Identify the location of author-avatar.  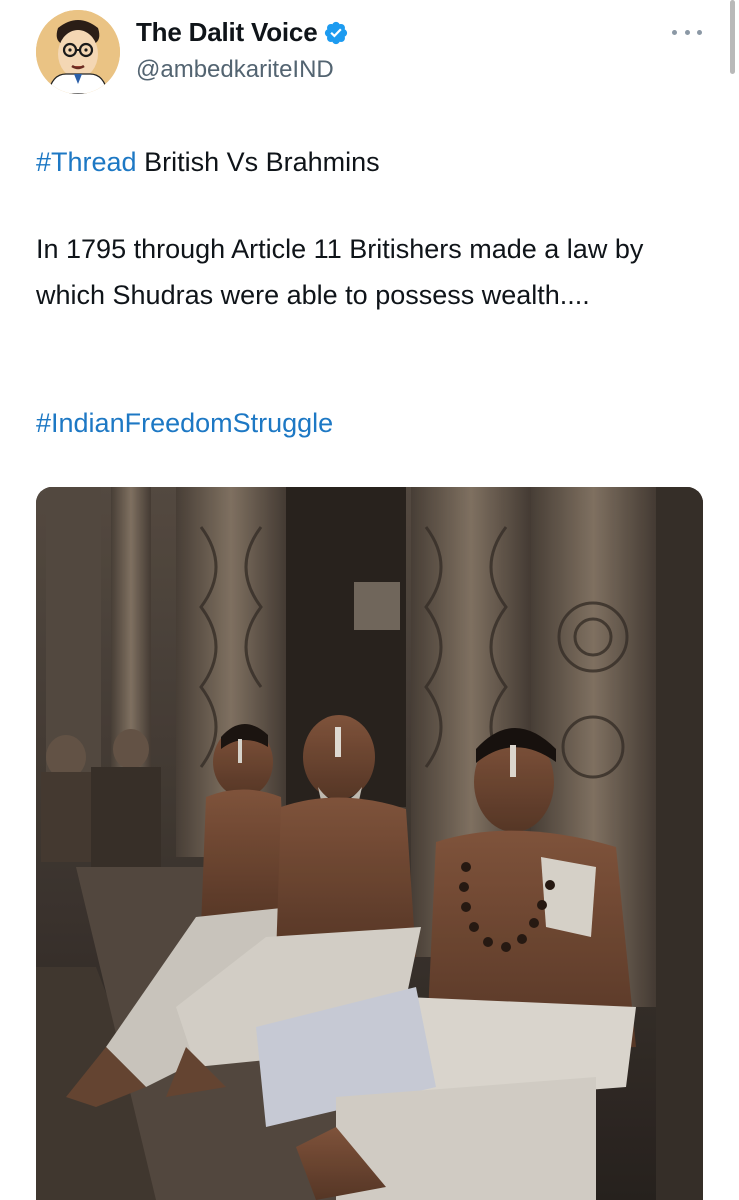
(78, 52).